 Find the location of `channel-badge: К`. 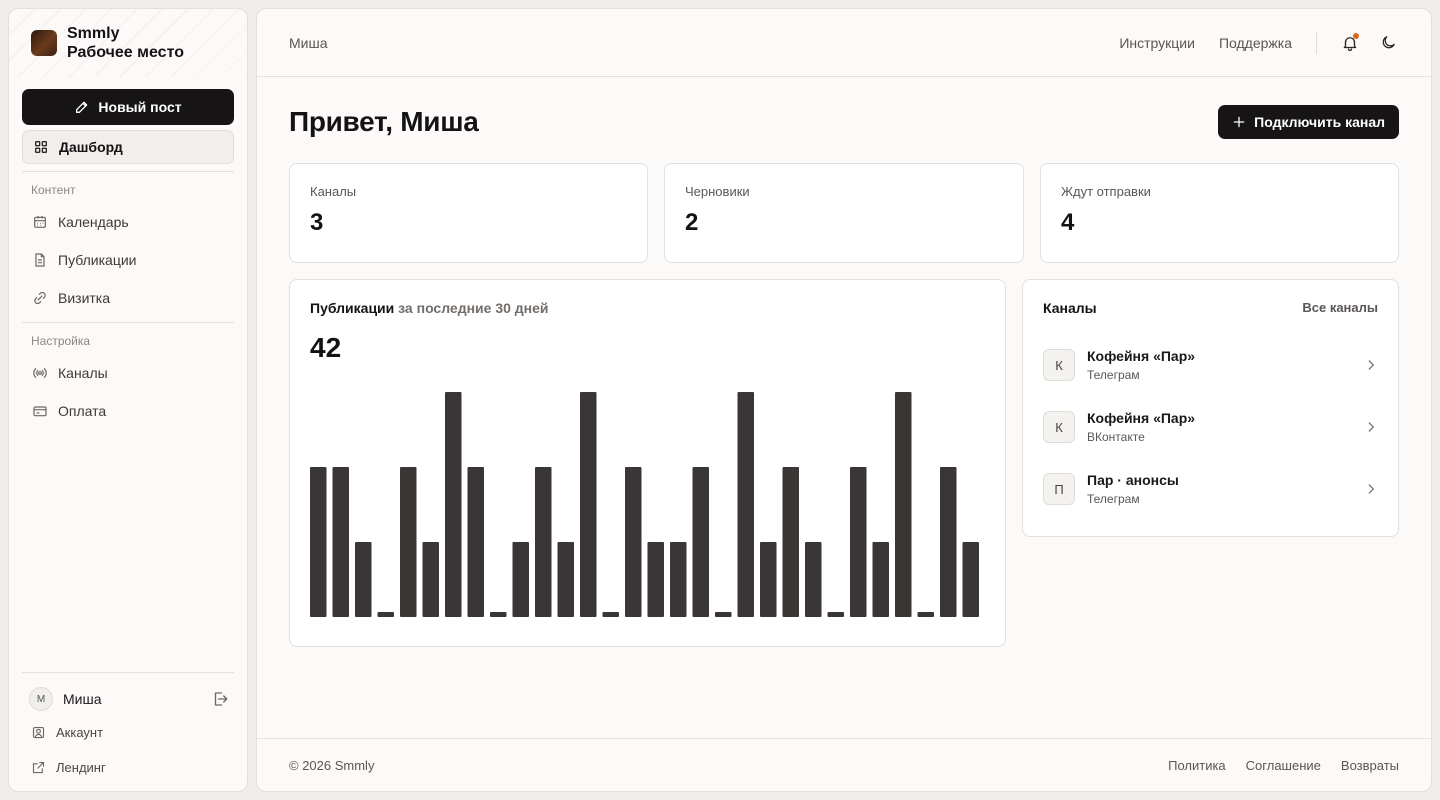

channel-badge: К is located at coordinates (1059, 427).